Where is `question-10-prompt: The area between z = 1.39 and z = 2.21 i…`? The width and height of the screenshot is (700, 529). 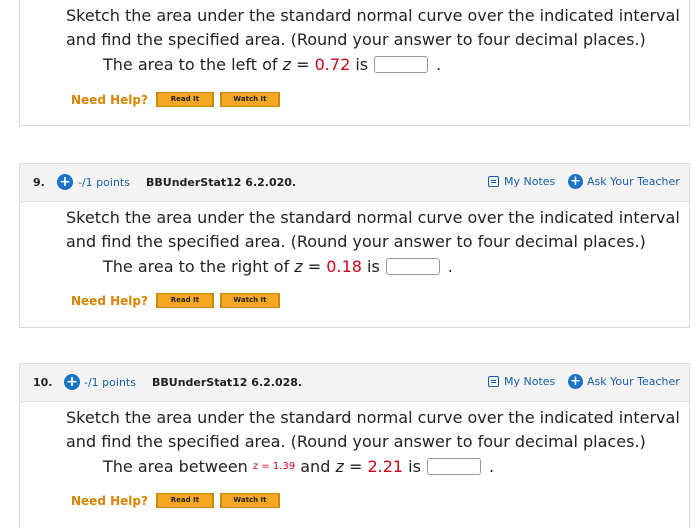
question-10-prompt: The area between z = 1.39 and z = 2.21 i… is located at coordinates (298, 466).